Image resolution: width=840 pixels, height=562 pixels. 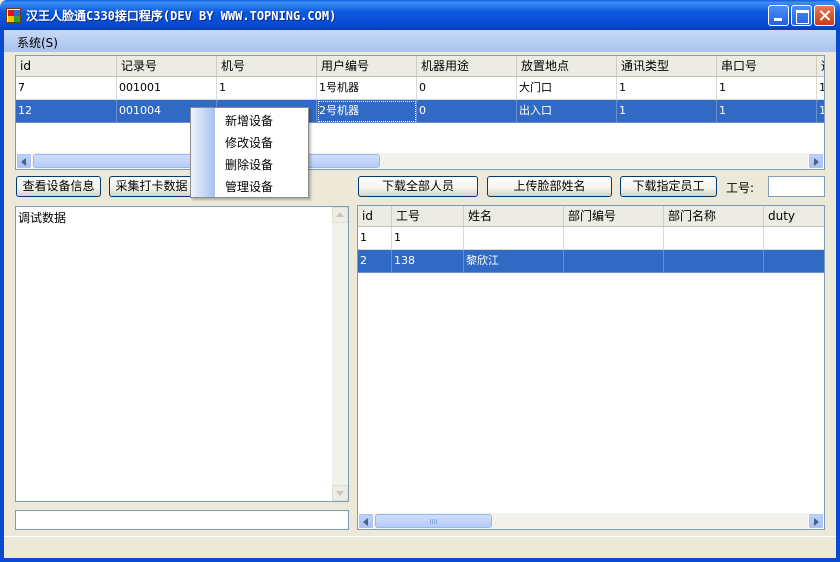 I want to click on collect-punch-data-button: 采集打卡数据, so click(x=151, y=186).